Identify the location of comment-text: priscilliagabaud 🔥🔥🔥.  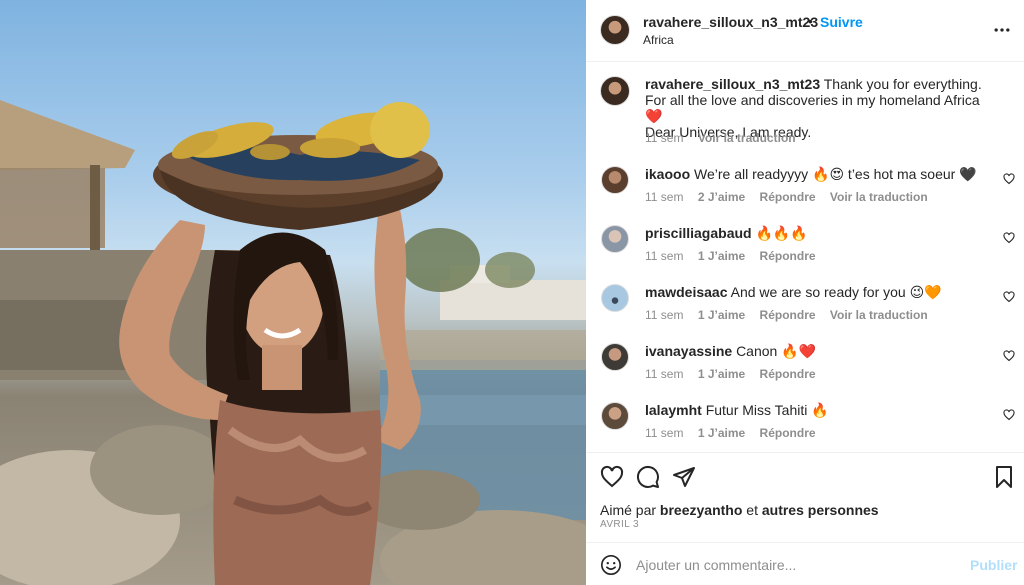
(726, 233).